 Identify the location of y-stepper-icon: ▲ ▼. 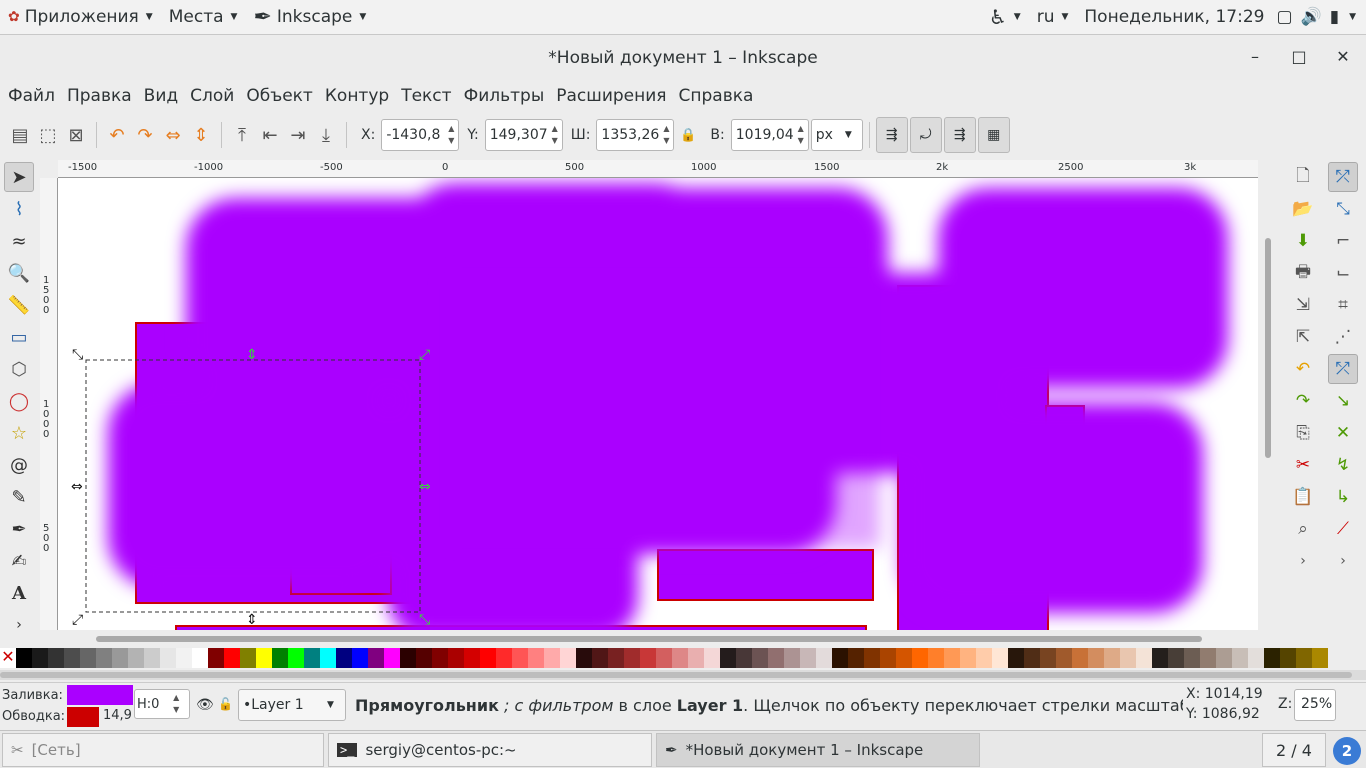
(555, 135).